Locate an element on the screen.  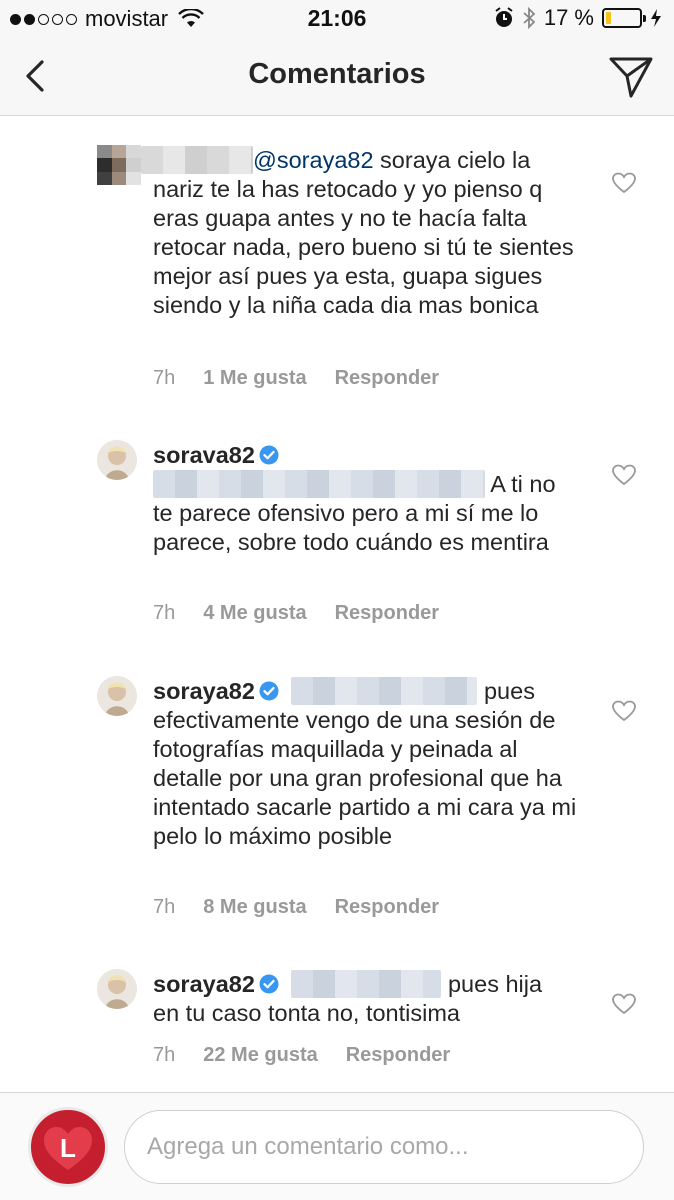
user-avatar: L is located at coordinates (68, 1147).